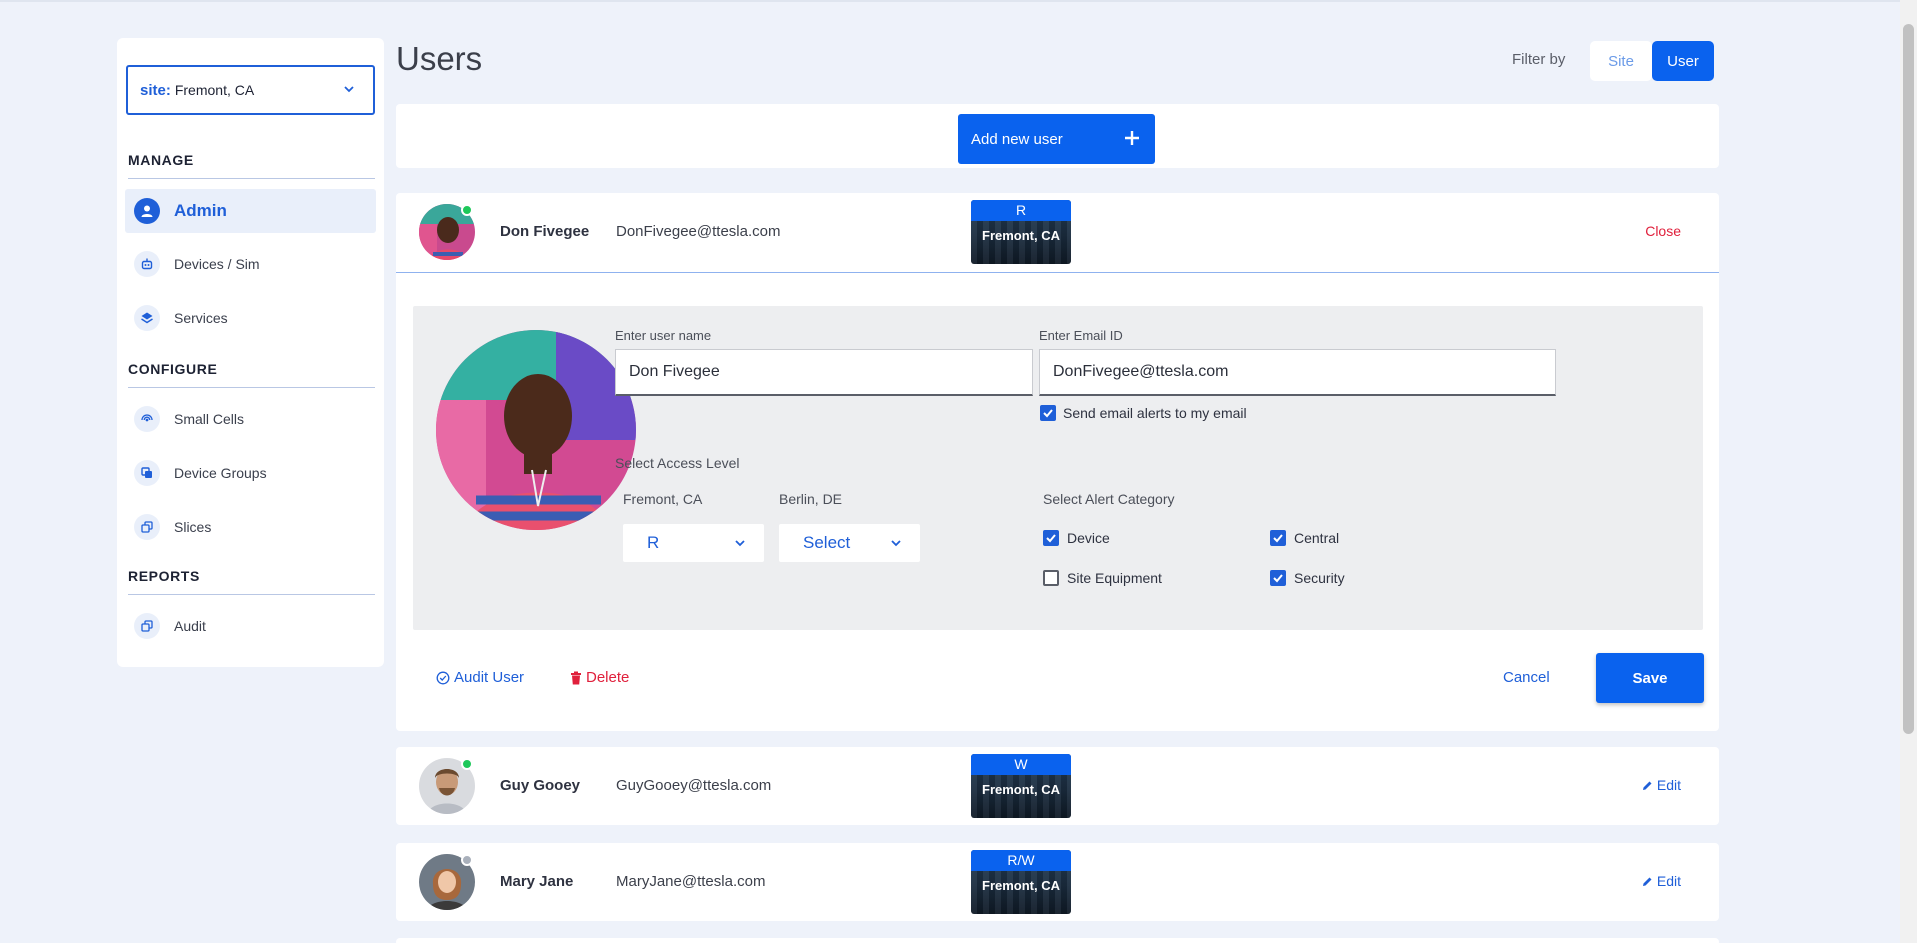 The image size is (1917, 943). What do you see at coordinates (1539, 59) in the screenshot?
I see `filter-label: Filter by` at bounding box center [1539, 59].